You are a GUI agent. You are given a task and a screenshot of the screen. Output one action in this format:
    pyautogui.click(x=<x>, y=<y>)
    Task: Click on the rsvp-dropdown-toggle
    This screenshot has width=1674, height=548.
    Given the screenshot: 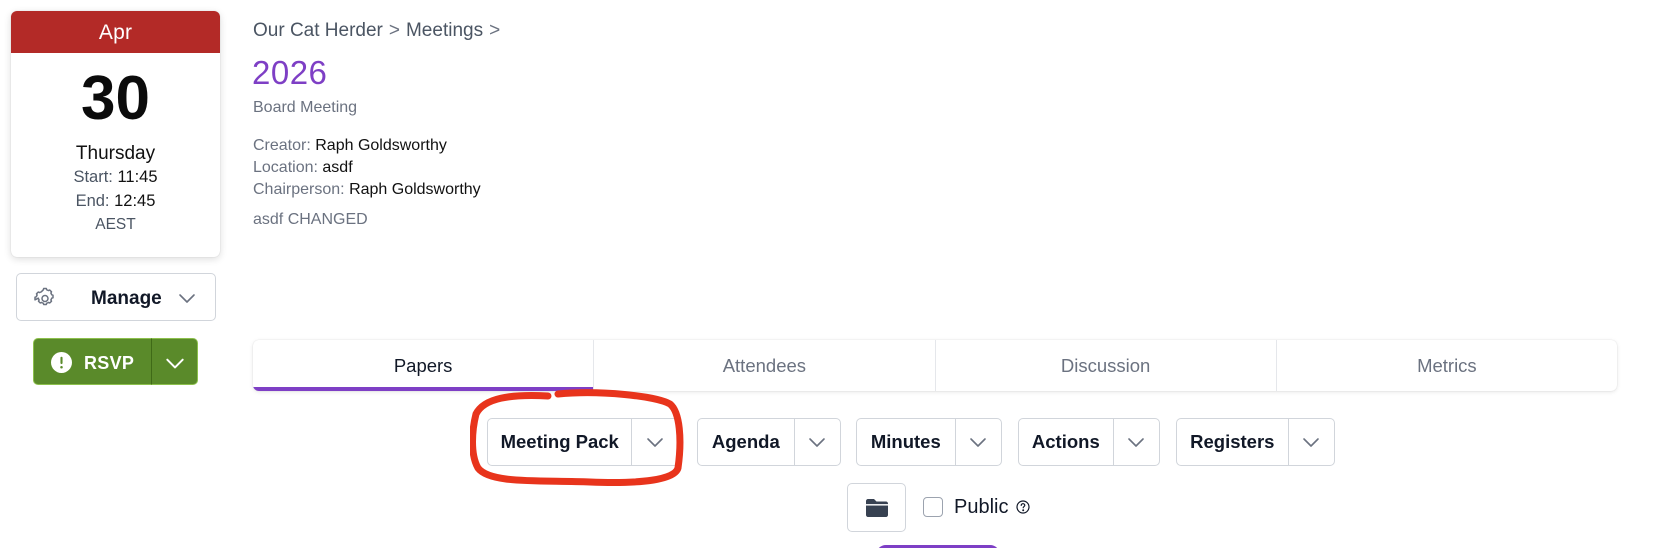 What is the action you would take?
    pyautogui.click(x=174, y=361)
    